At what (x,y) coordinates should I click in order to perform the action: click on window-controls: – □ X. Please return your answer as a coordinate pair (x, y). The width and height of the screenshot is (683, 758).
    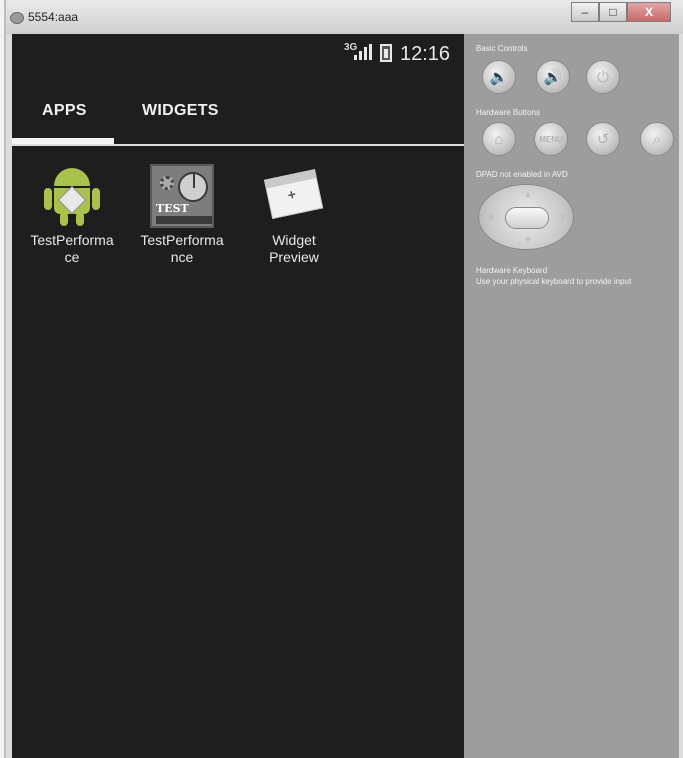
    Looking at the image, I should click on (621, 12).